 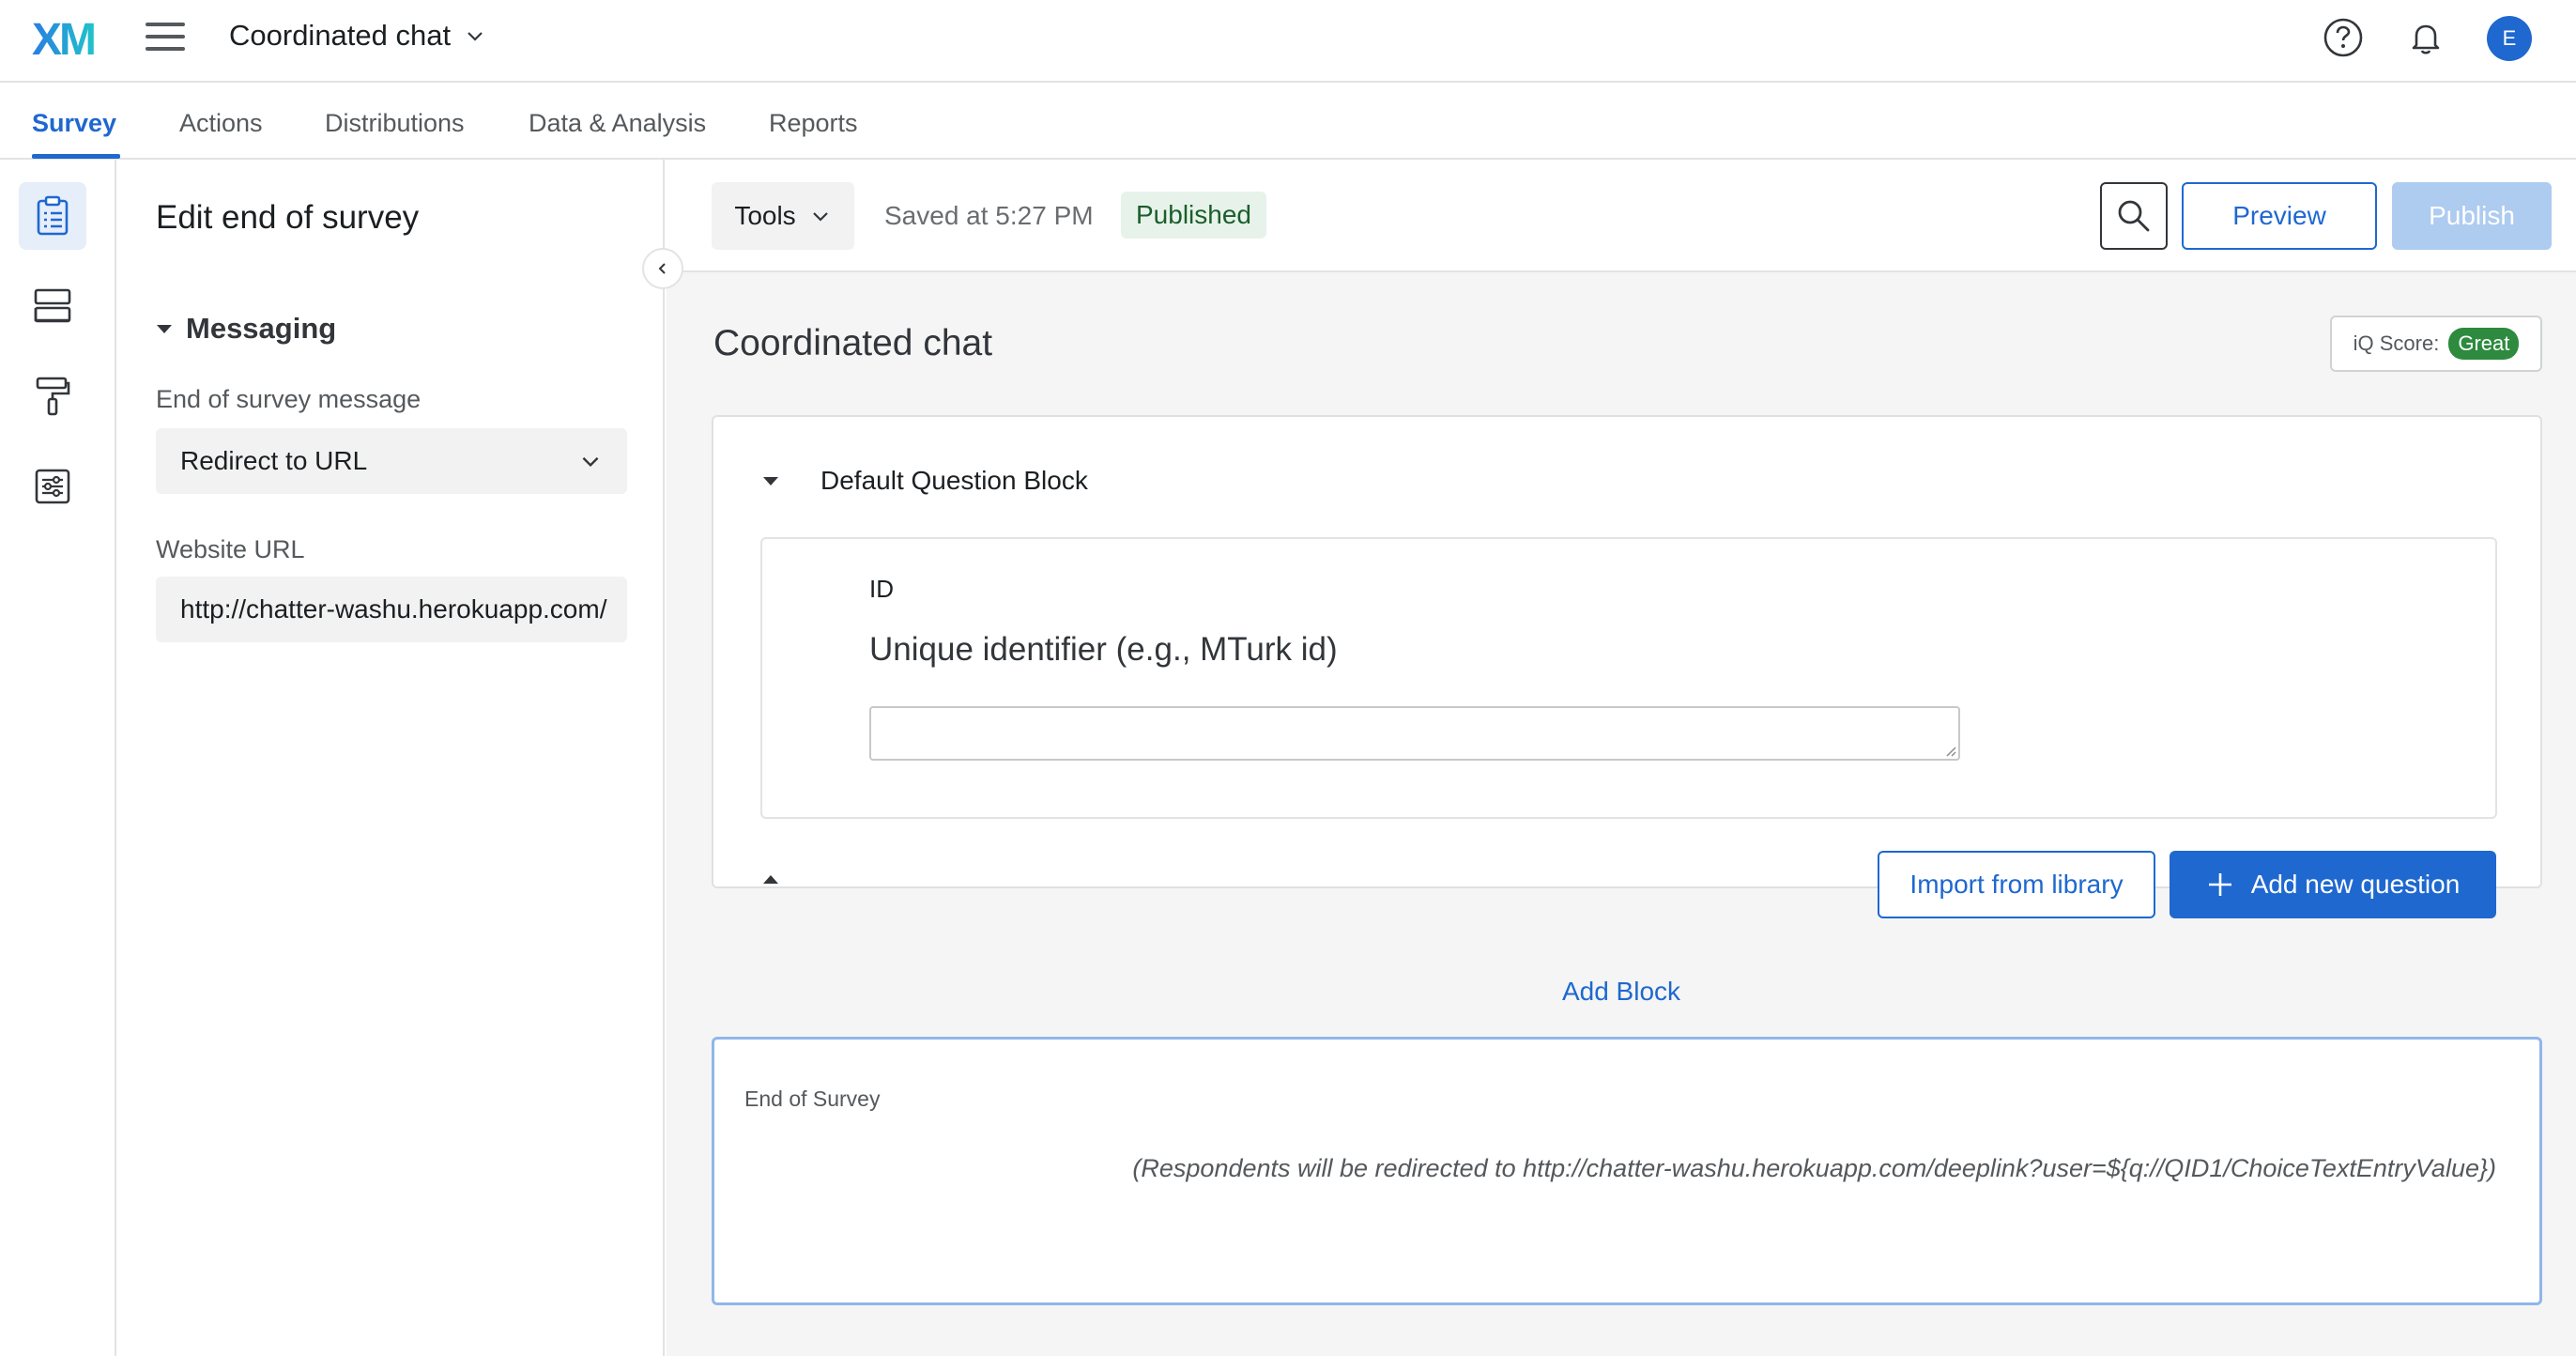 I want to click on survey-options-icon, so click(x=53, y=486).